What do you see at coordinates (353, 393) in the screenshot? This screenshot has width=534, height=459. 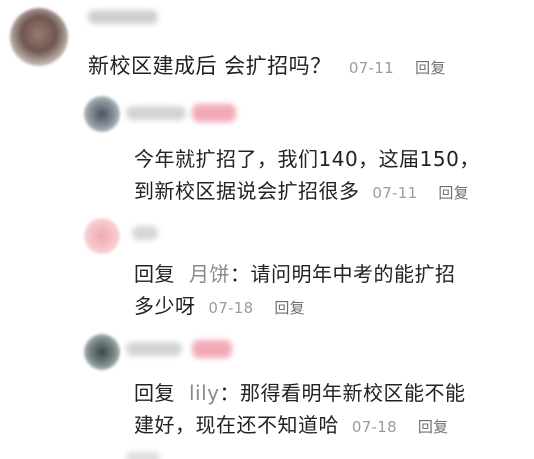 I see `reply3-line1: 那得看明年新校区能不能` at bounding box center [353, 393].